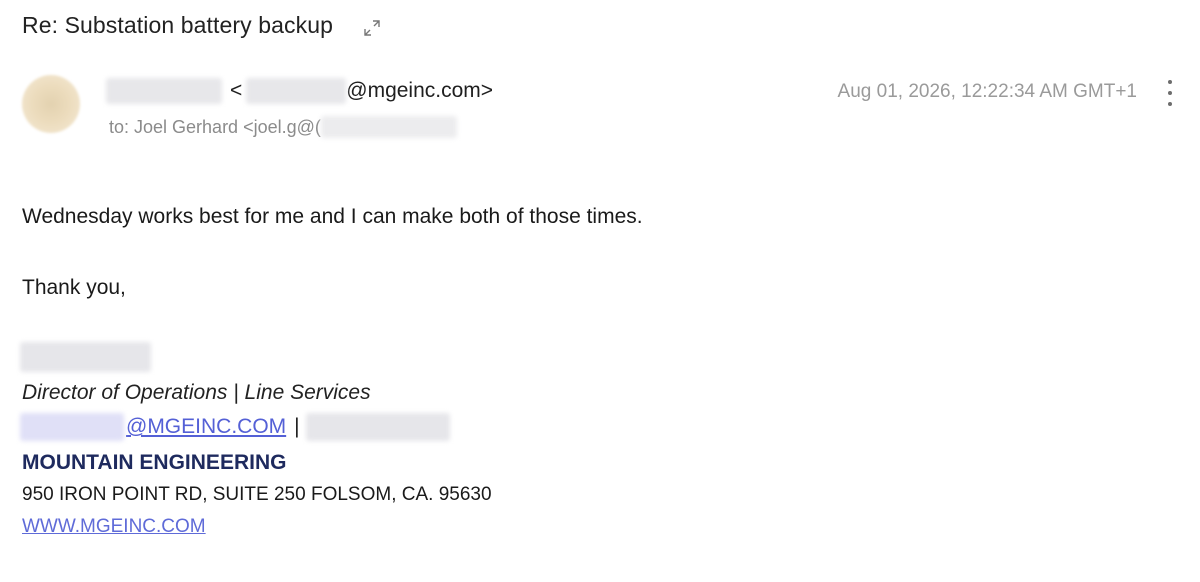  I want to click on sender-line: < @mgeinc.com>, so click(299, 91).